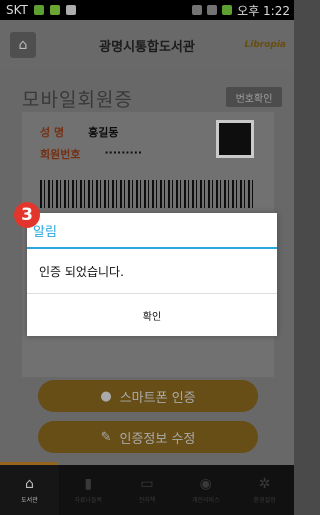 The width and height of the screenshot is (320, 515). What do you see at coordinates (254, 97) in the screenshot?
I see `number-check-button: 번호확인` at bounding box center [254, 97].